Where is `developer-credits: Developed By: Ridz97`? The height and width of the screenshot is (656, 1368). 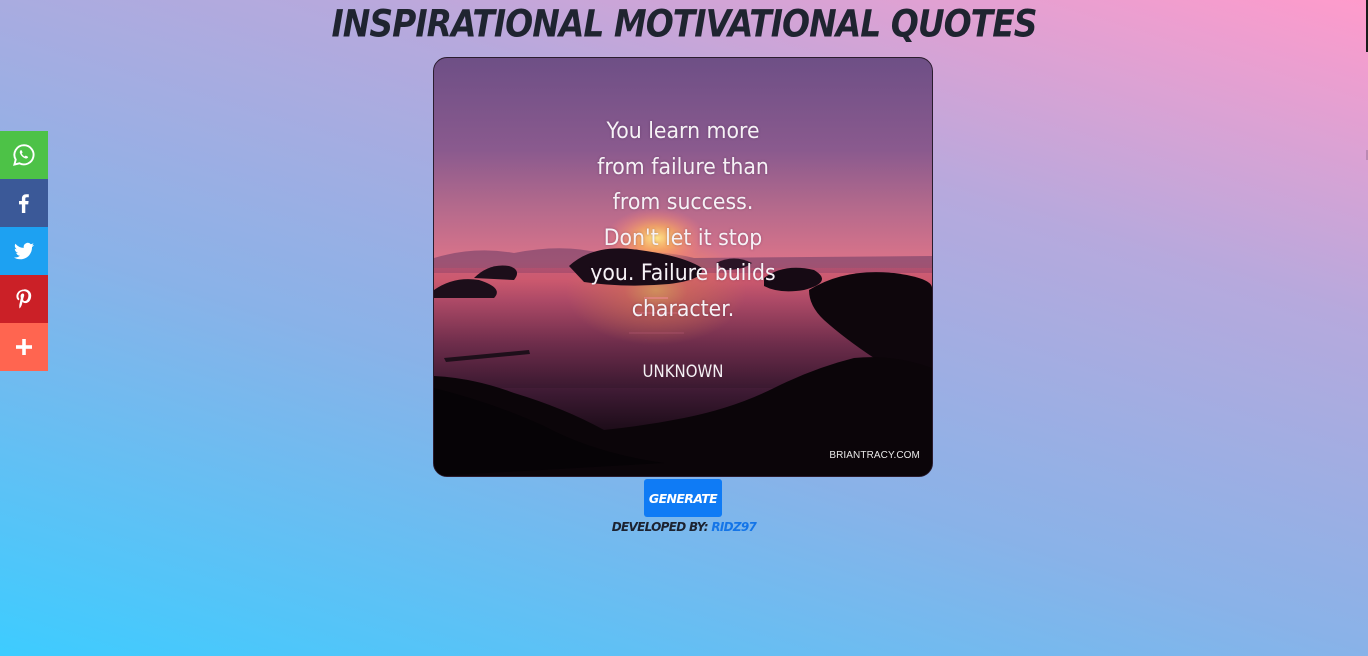 developer-credits: Developed By: Ridz97 is located at coordinates (684, 527).